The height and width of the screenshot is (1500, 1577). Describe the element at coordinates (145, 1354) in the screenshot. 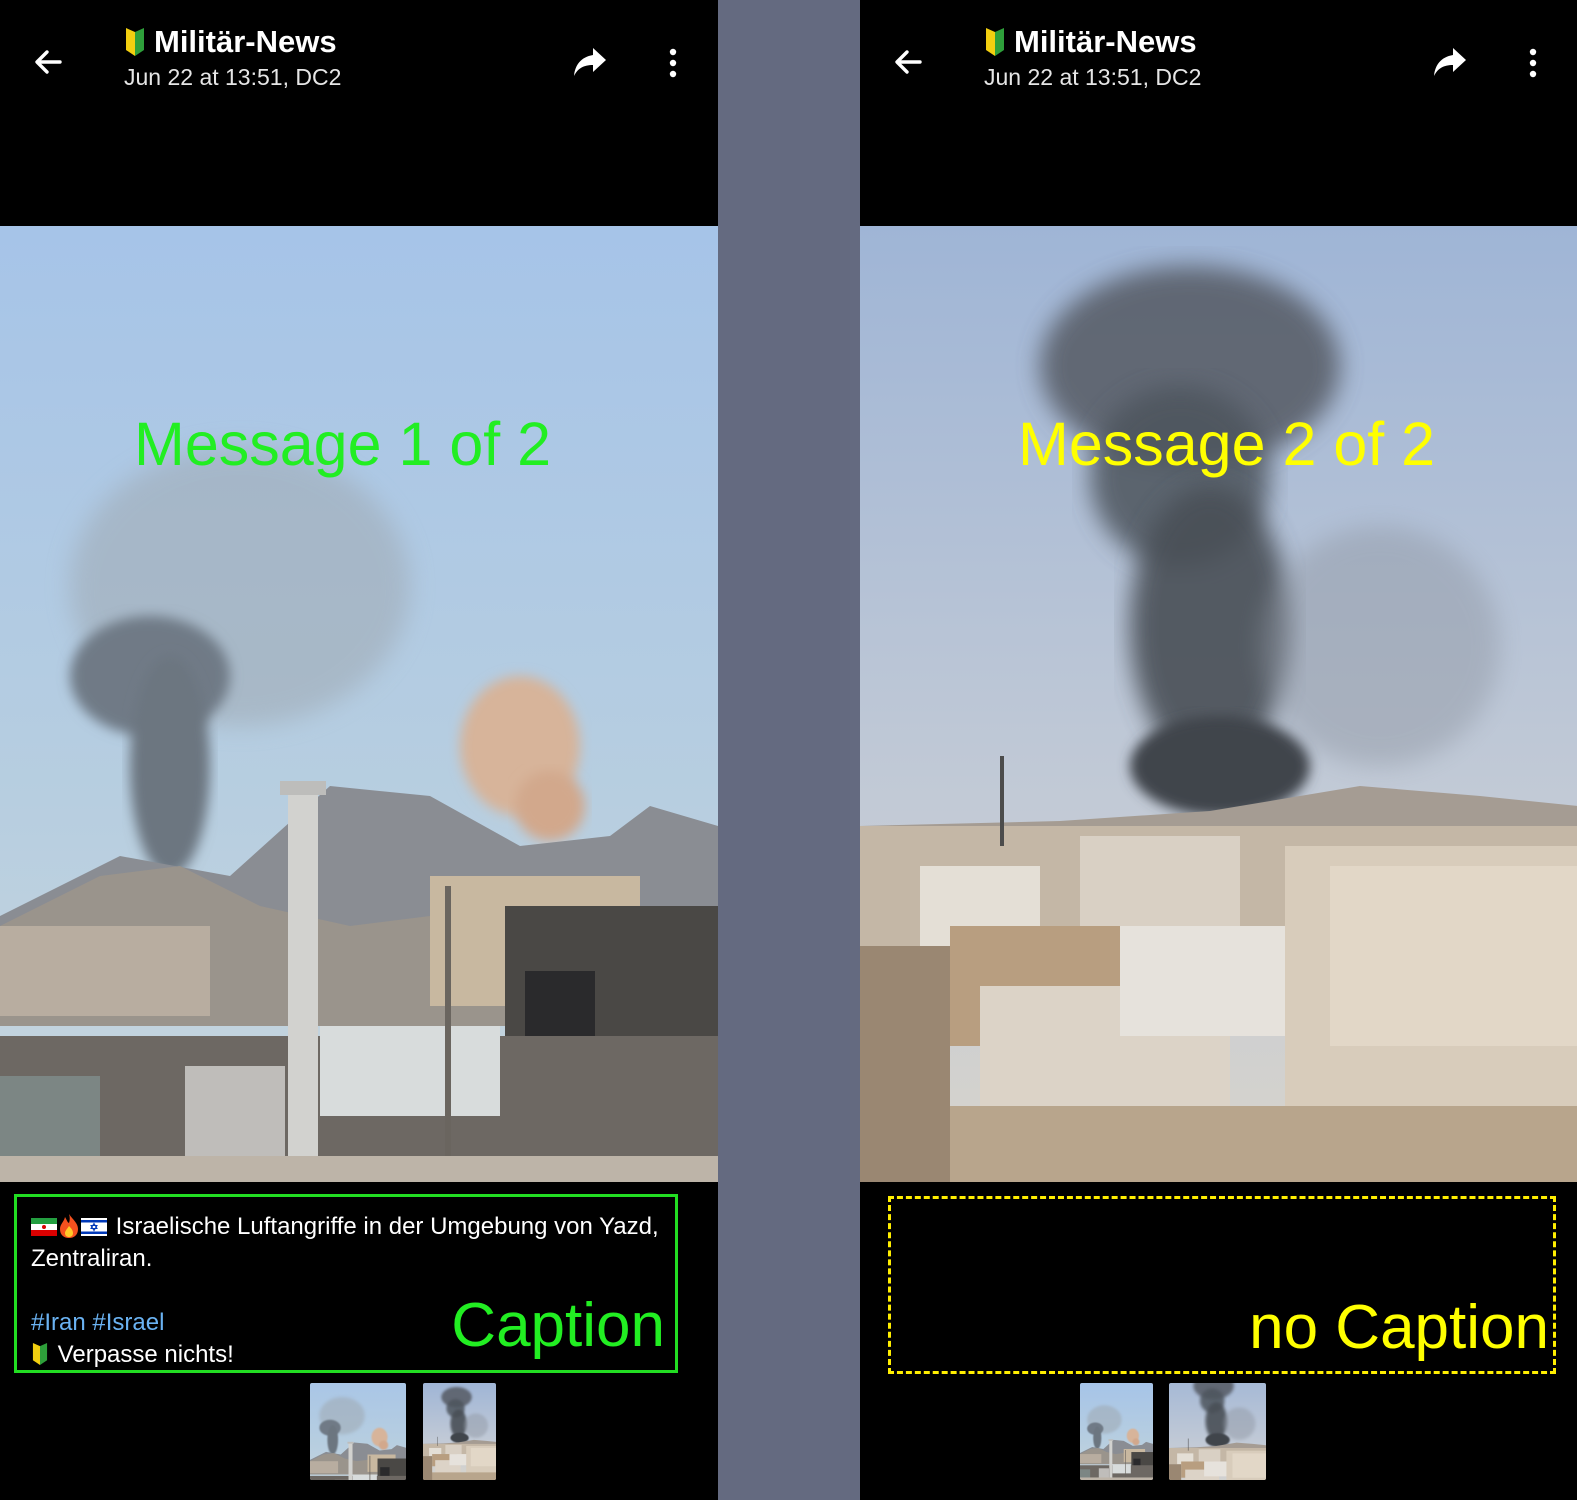

I see `caption-footer: Verpasse nichts!` at that location.